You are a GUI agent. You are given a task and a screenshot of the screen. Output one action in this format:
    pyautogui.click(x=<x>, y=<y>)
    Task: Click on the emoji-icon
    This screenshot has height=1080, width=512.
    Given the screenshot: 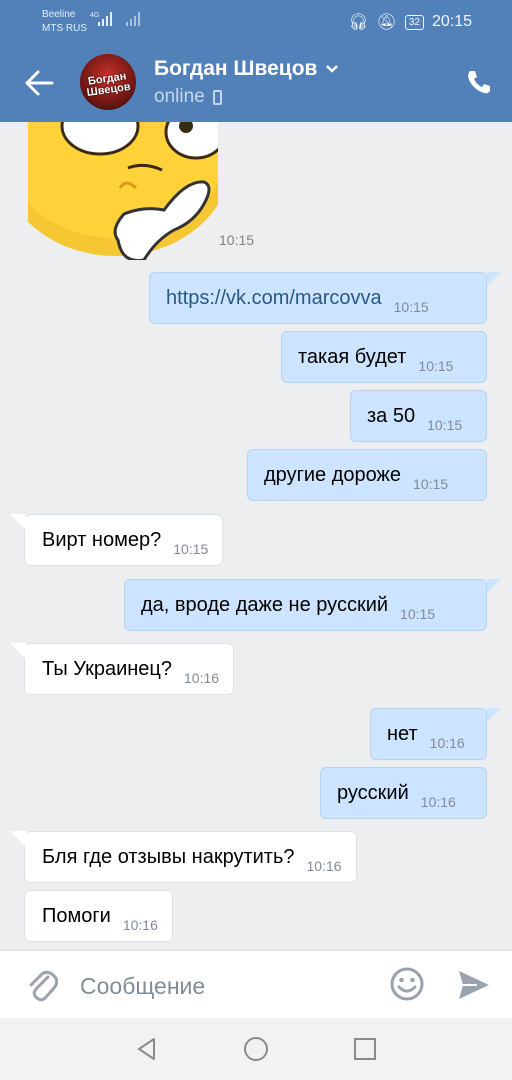 What is the action you would take?
    pyautogui.click(x=407, y=984)
    